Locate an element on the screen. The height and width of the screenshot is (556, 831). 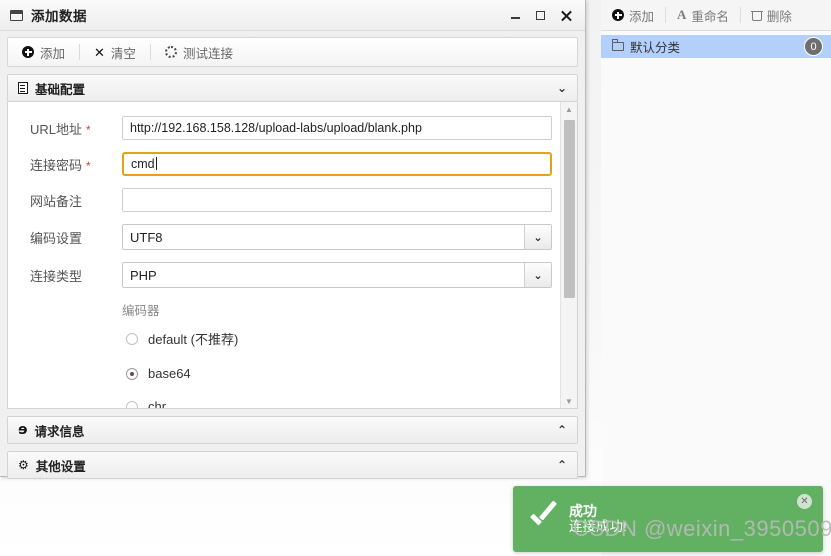
category-add-button: 添加 is located at coordinates (633, 15).